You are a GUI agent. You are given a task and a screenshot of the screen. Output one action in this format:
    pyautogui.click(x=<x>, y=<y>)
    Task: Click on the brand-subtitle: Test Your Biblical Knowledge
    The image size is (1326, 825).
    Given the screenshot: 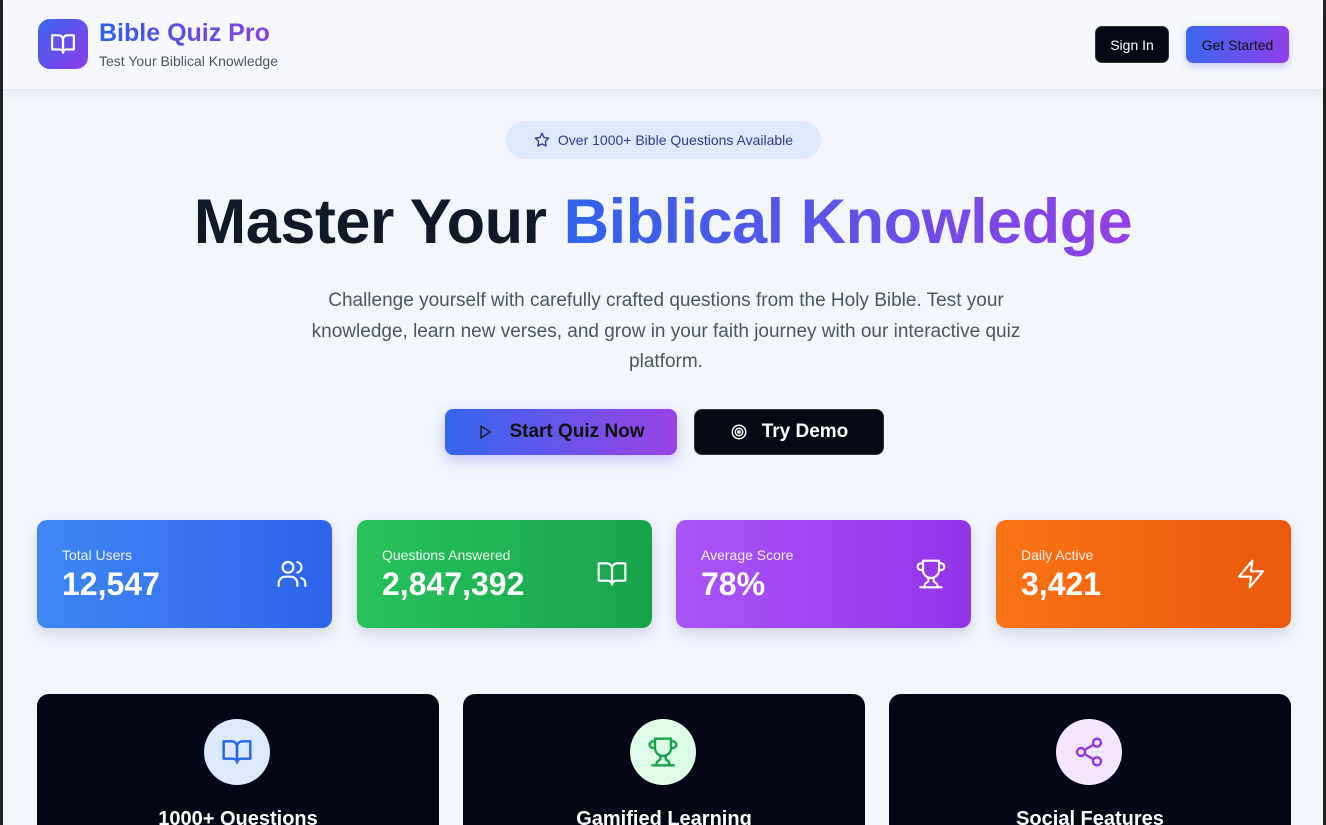 What is the action you would take?
    pyautogui.click(x=189, y=61)
    